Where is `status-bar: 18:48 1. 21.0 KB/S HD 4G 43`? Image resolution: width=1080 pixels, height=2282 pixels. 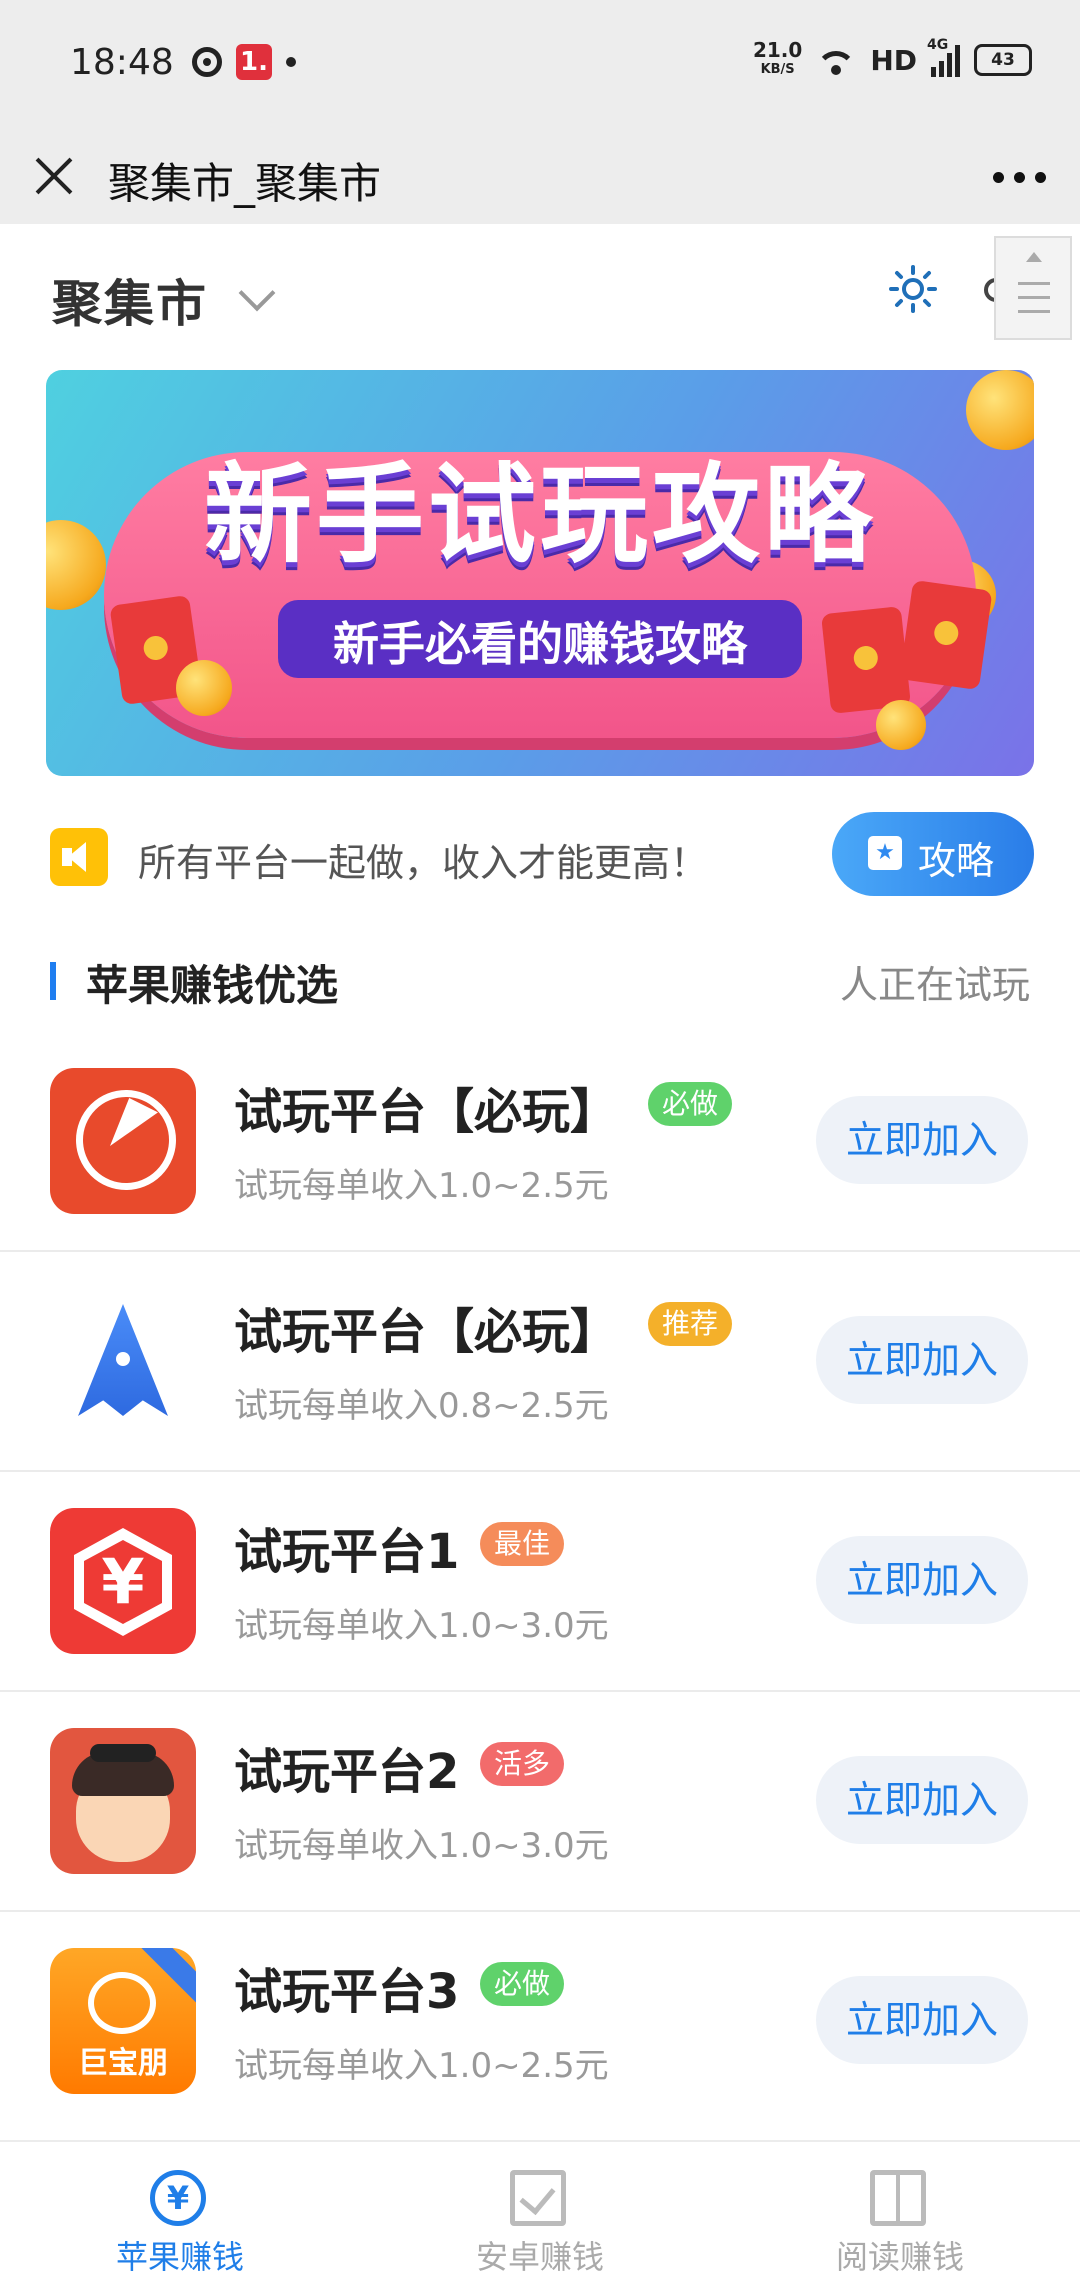
status-bar: 18:48 1. 21.0 KB/S HD 4G 43 is located at coordinates (540, 64).